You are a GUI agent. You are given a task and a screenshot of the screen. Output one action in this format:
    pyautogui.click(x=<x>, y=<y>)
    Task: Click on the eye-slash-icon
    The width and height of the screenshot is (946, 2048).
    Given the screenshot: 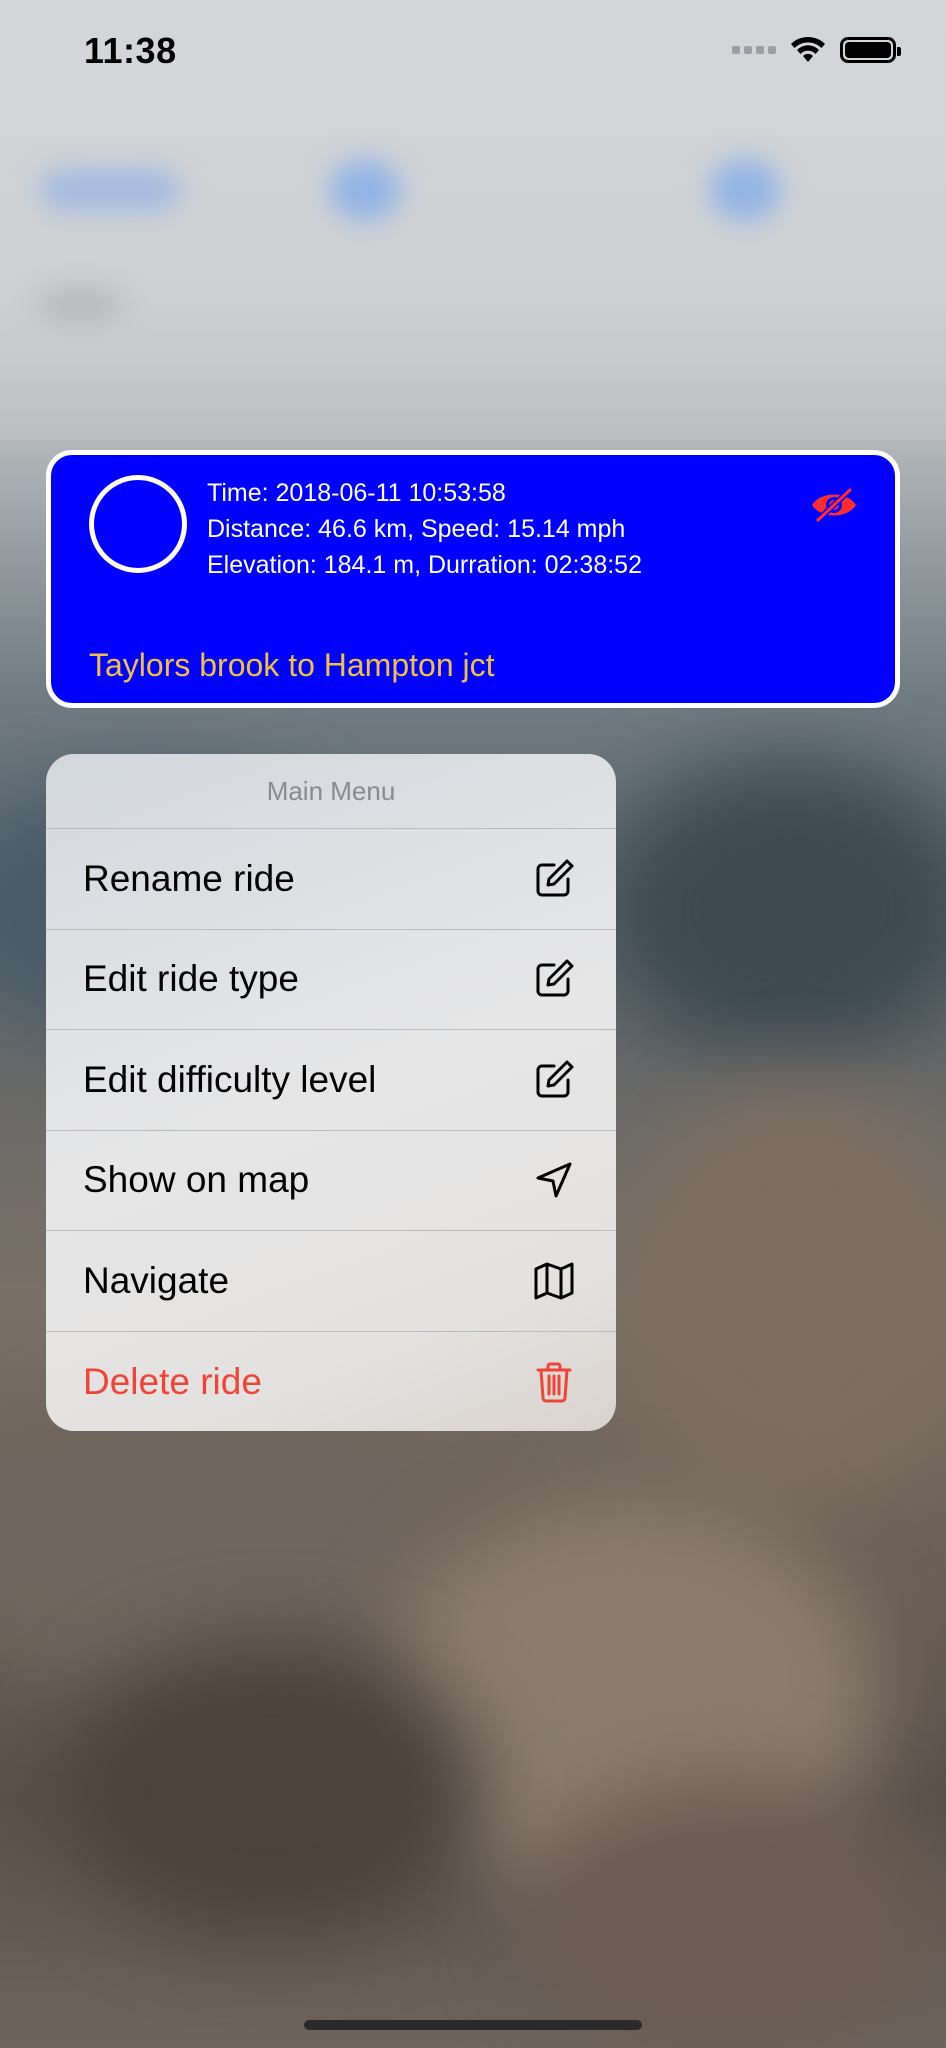 What is the action you would take?
    pyautogui.click(x=834, y=505)
    